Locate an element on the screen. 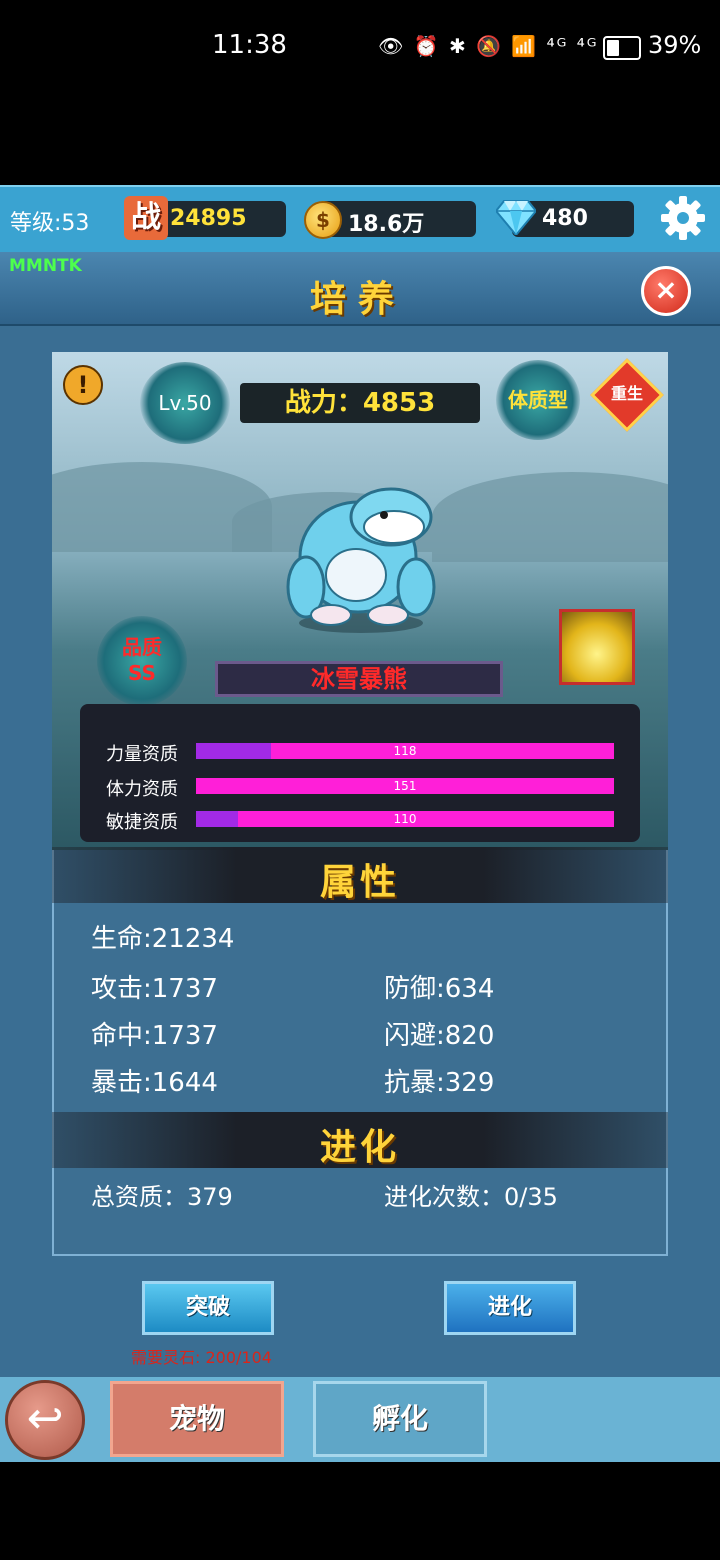  battery-percent: 39% is located at coordinates (675, 45).